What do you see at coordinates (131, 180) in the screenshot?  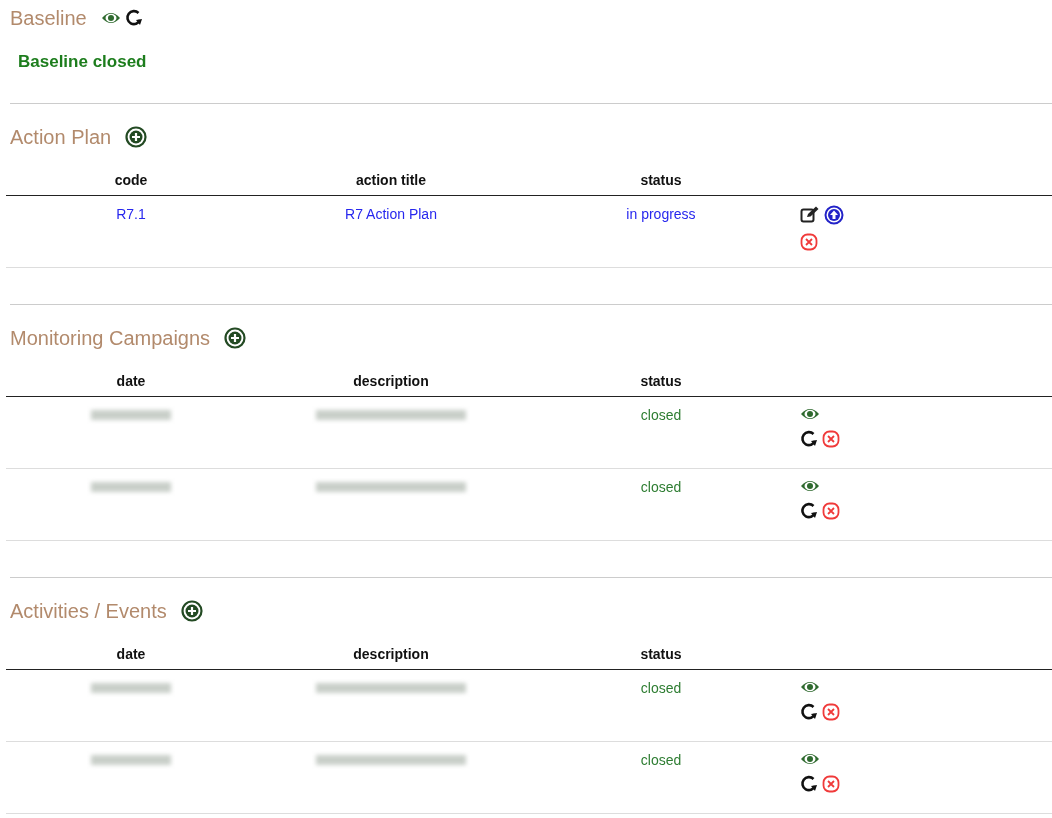 I see `column-header: code` at bounding box center [131, 180].